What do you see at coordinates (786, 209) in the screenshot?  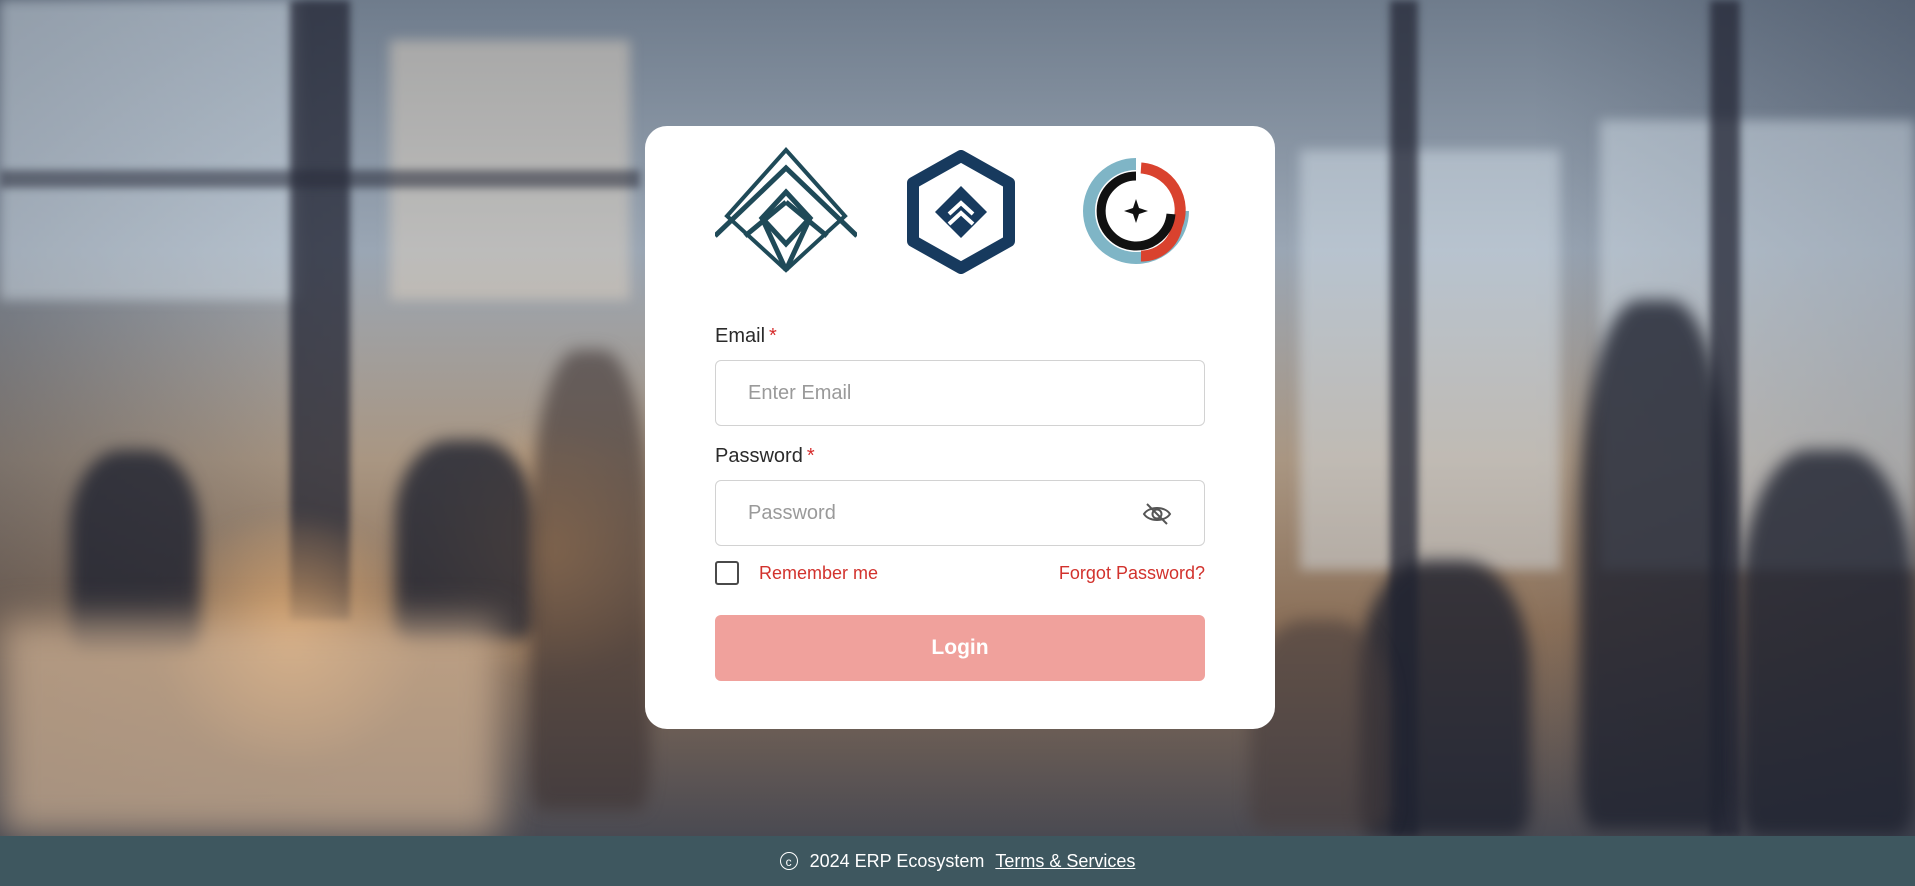 I see `diamond-lattice-logo` at bounding box center [786, 209].